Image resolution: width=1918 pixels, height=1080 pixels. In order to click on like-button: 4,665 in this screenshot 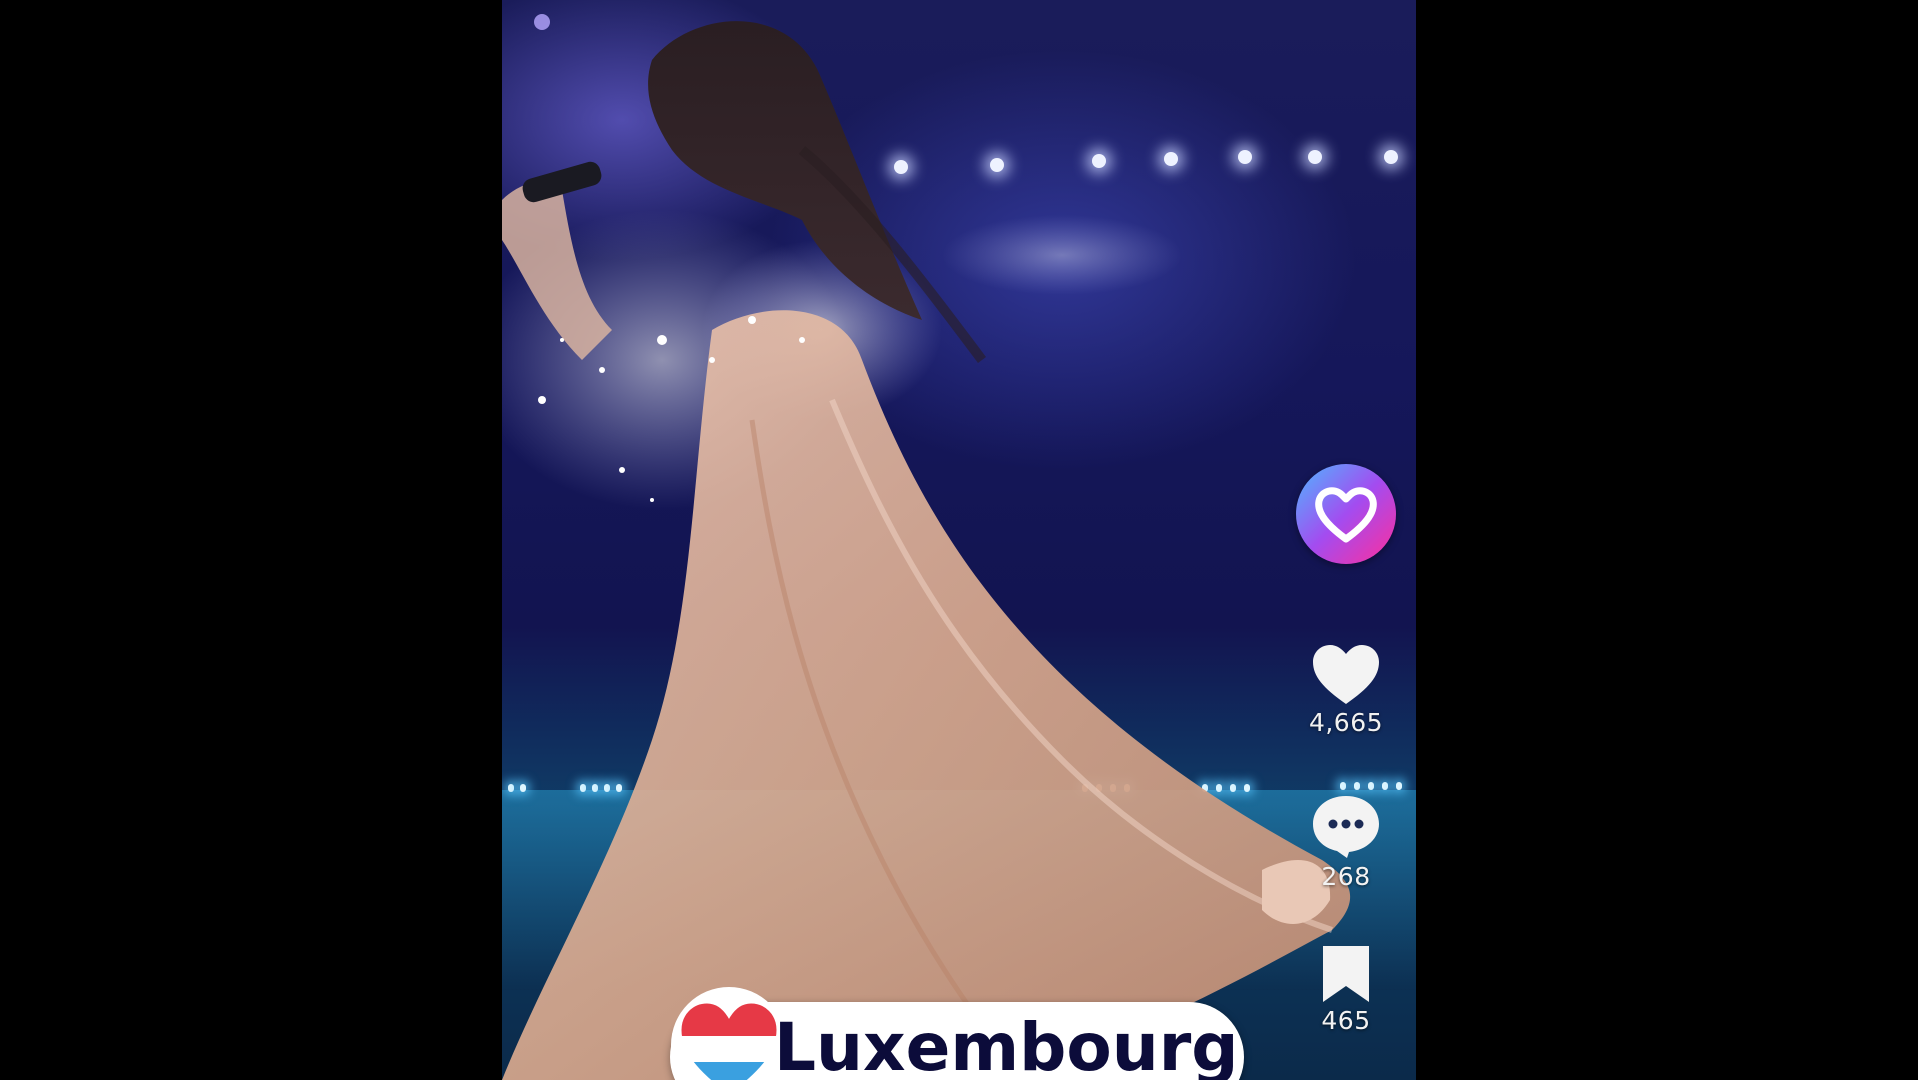, I will do `click(1346, 690)`.